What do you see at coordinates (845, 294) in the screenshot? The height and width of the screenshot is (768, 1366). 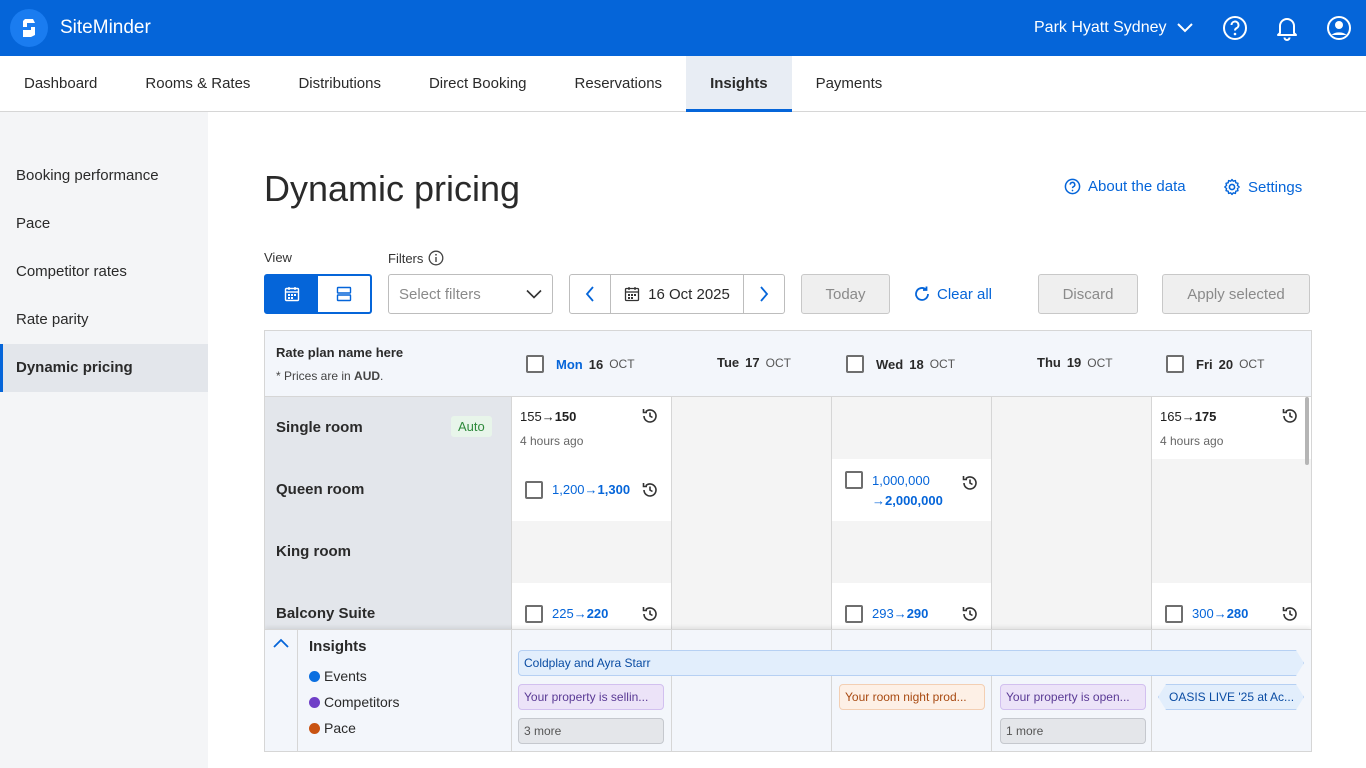 I see `today-button: Today` at bounding box center [845, 294].